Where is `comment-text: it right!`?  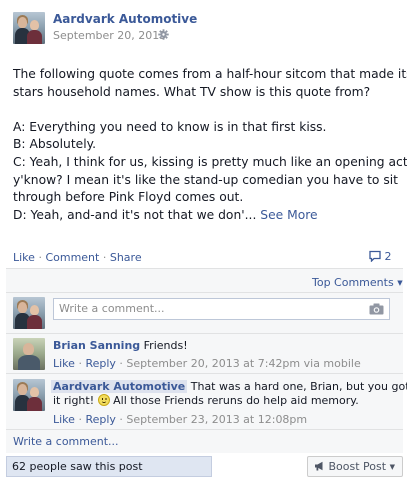 comment-text: it right! is located at coordinates (74, 400).